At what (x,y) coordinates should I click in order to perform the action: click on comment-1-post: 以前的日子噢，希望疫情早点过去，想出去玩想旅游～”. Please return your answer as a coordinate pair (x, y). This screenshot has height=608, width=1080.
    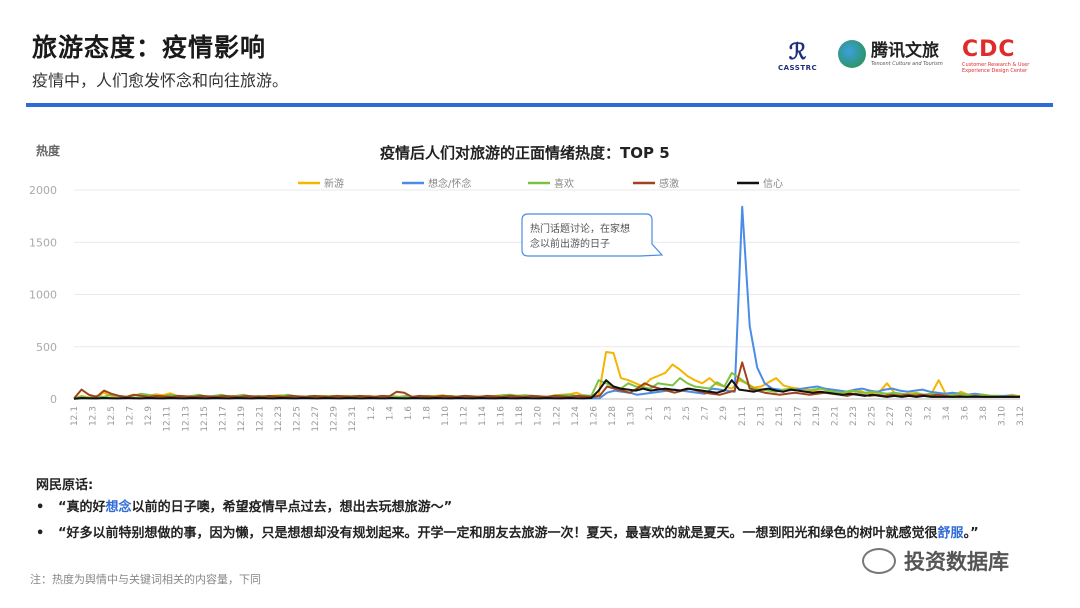
    Looking at the image, I should click on (292, 507).